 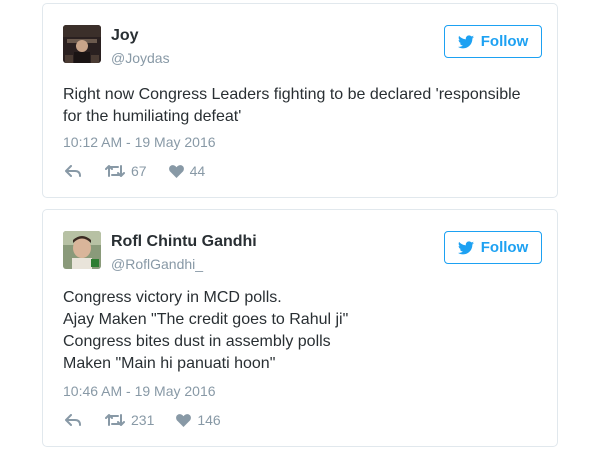 What do you see at coordinates (187, 171) in the screenshot?
I see `like-button: 44` at bounding box center [187, 171].